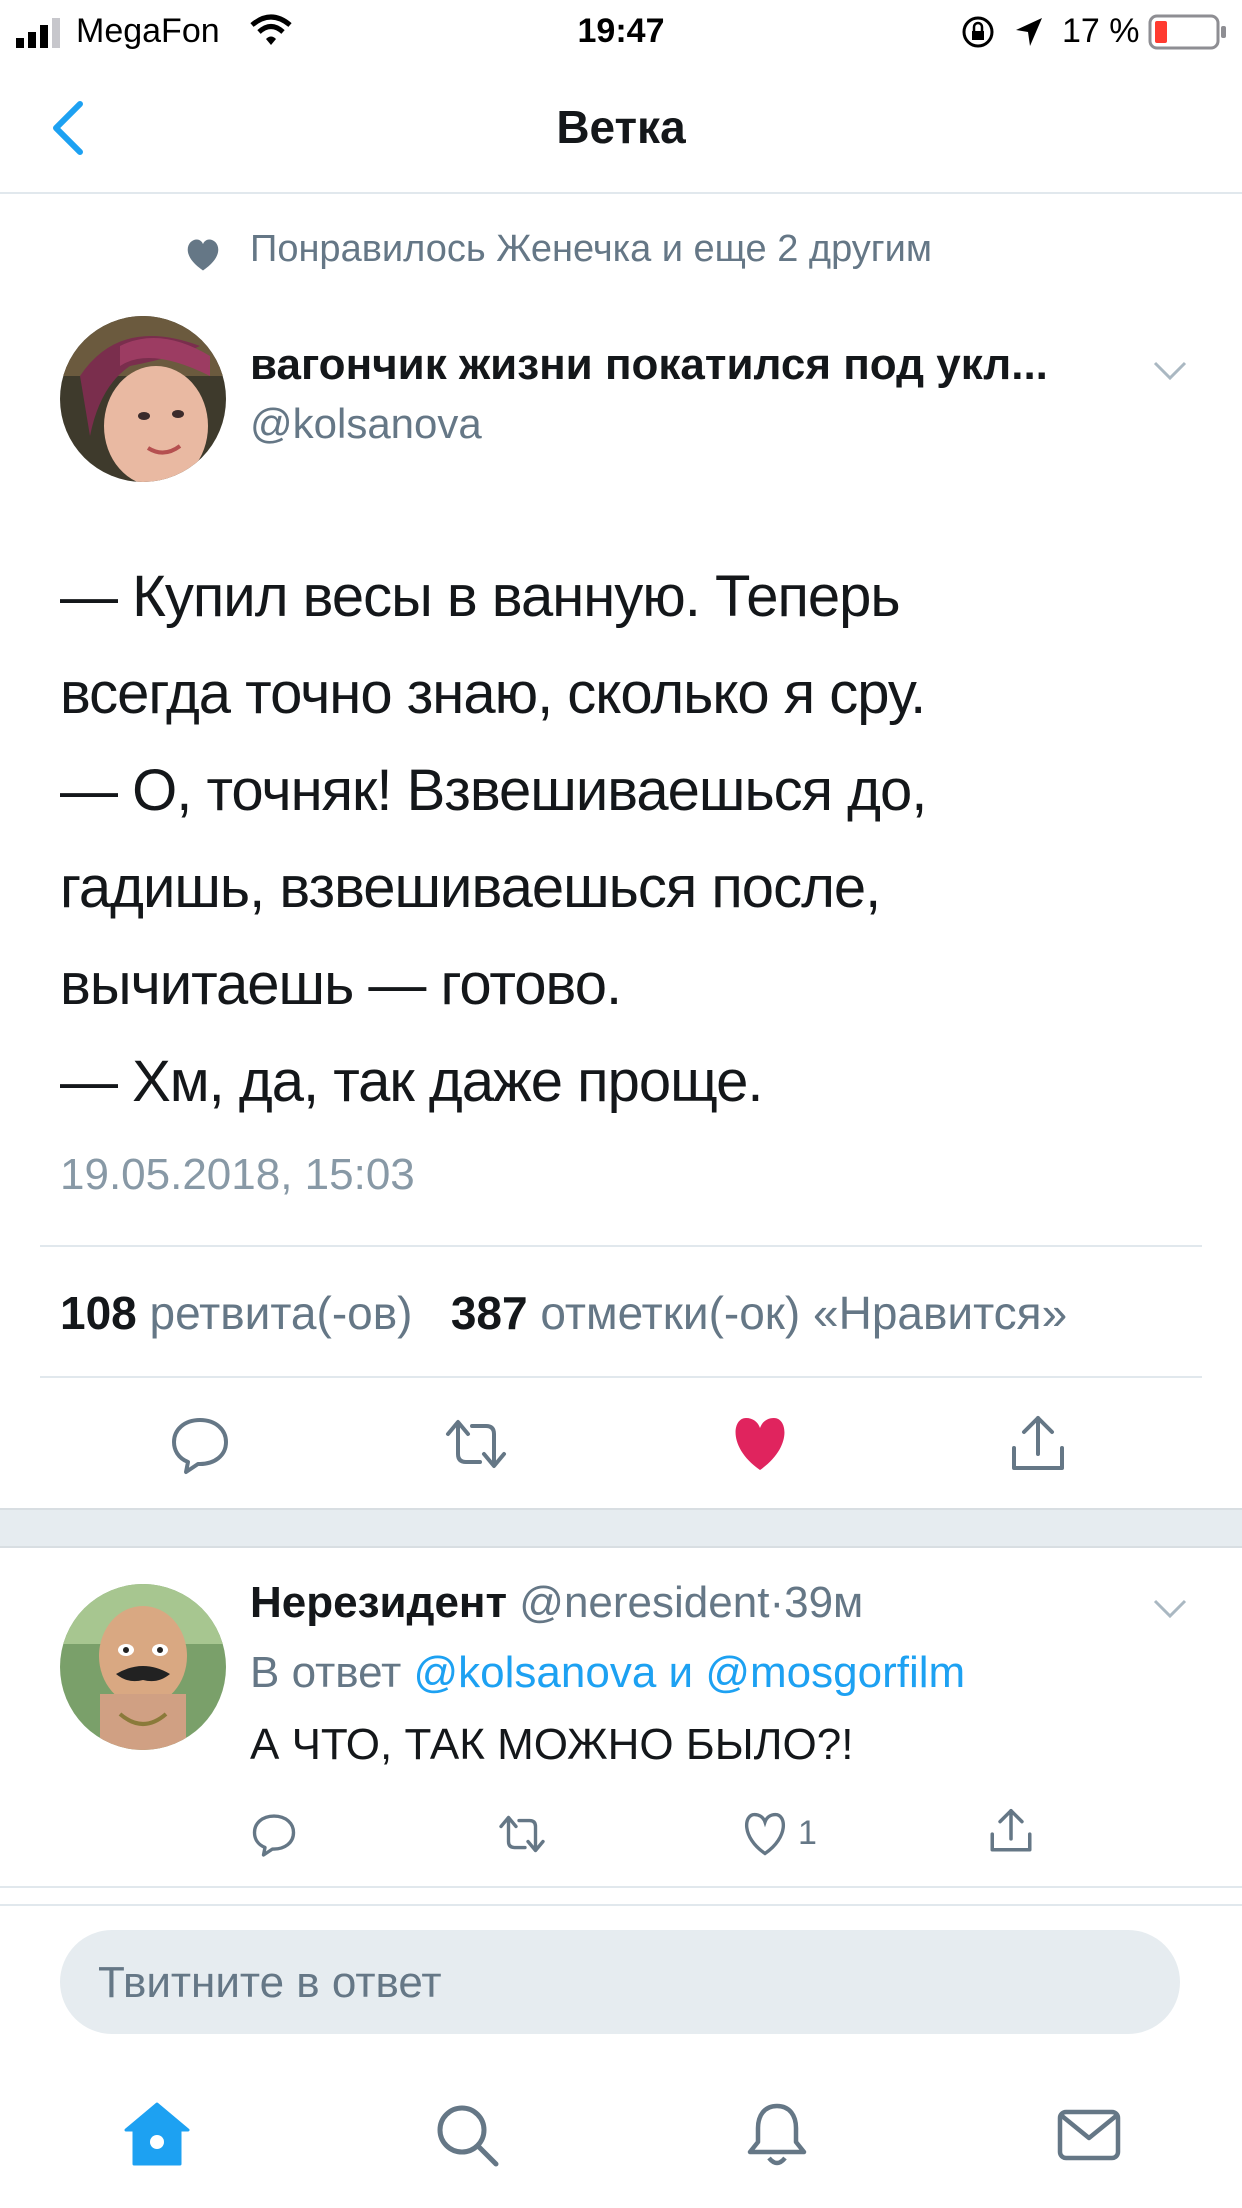  What do you see at coordinates (824, 1602) in the screenshot?
I see `reply-age: 39м` at bounding box center [824, 1602].